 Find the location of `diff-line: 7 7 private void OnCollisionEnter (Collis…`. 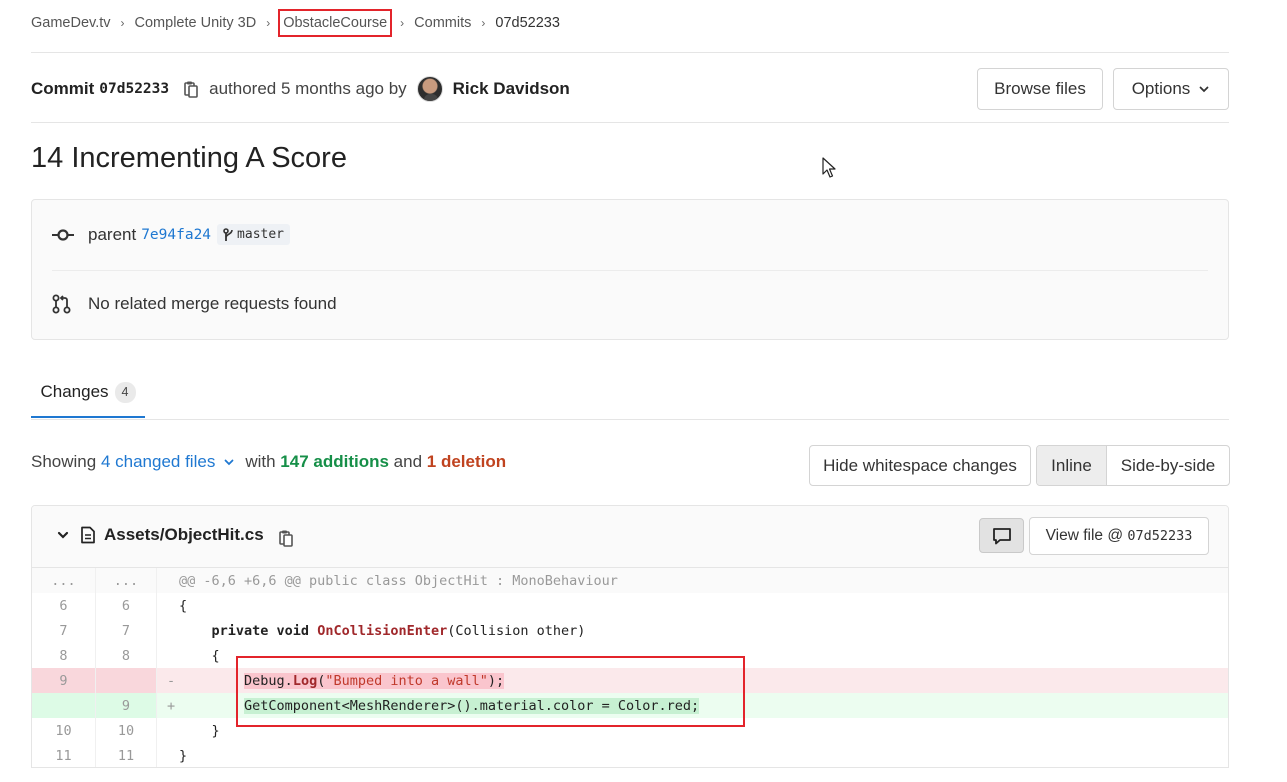

diff-line: 7 7 private void OnCollisionEnter (Collis… is located at coordinates (630, 630).